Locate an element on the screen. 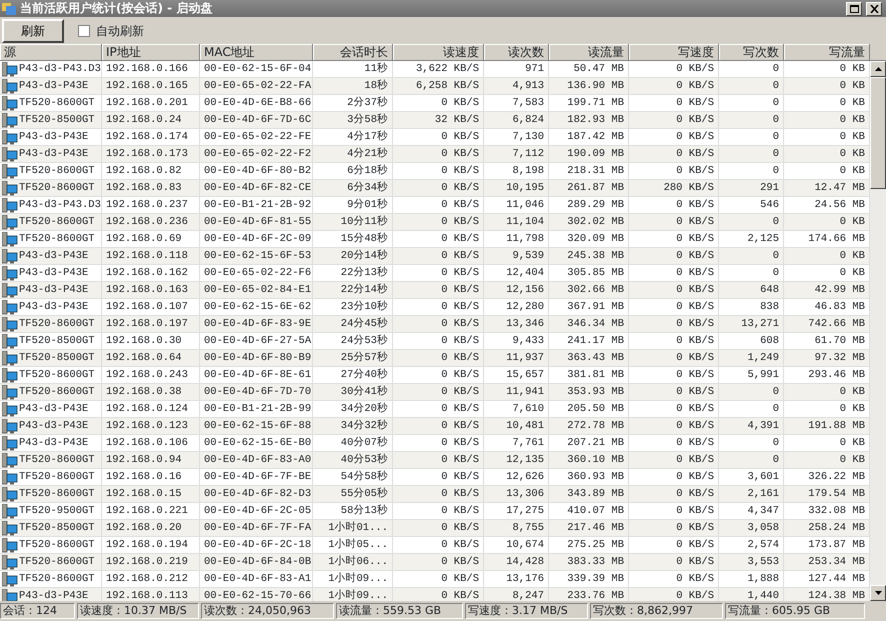 This screenshot has height=621, width=886. table-cell: 383.33 MB is located at coordinates (589, 562).